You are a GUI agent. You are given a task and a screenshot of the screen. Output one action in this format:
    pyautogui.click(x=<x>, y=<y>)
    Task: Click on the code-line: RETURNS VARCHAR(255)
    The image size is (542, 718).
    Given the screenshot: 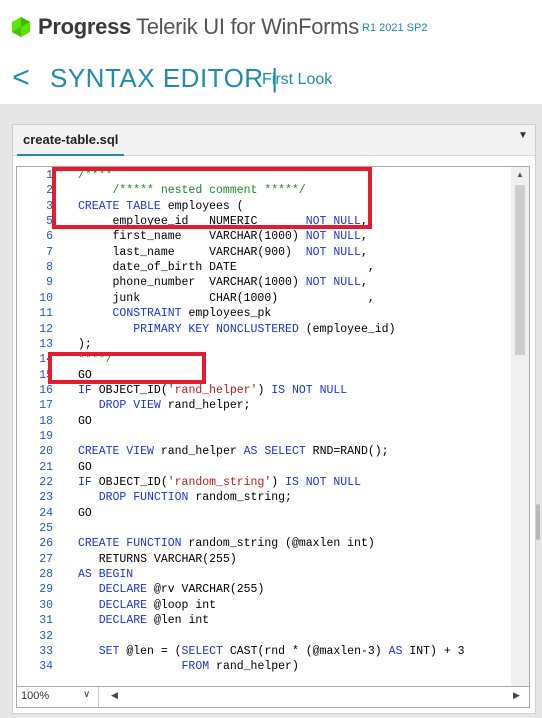 What is the action you would take?
    pyautogui.click(x=157, y=560)
    